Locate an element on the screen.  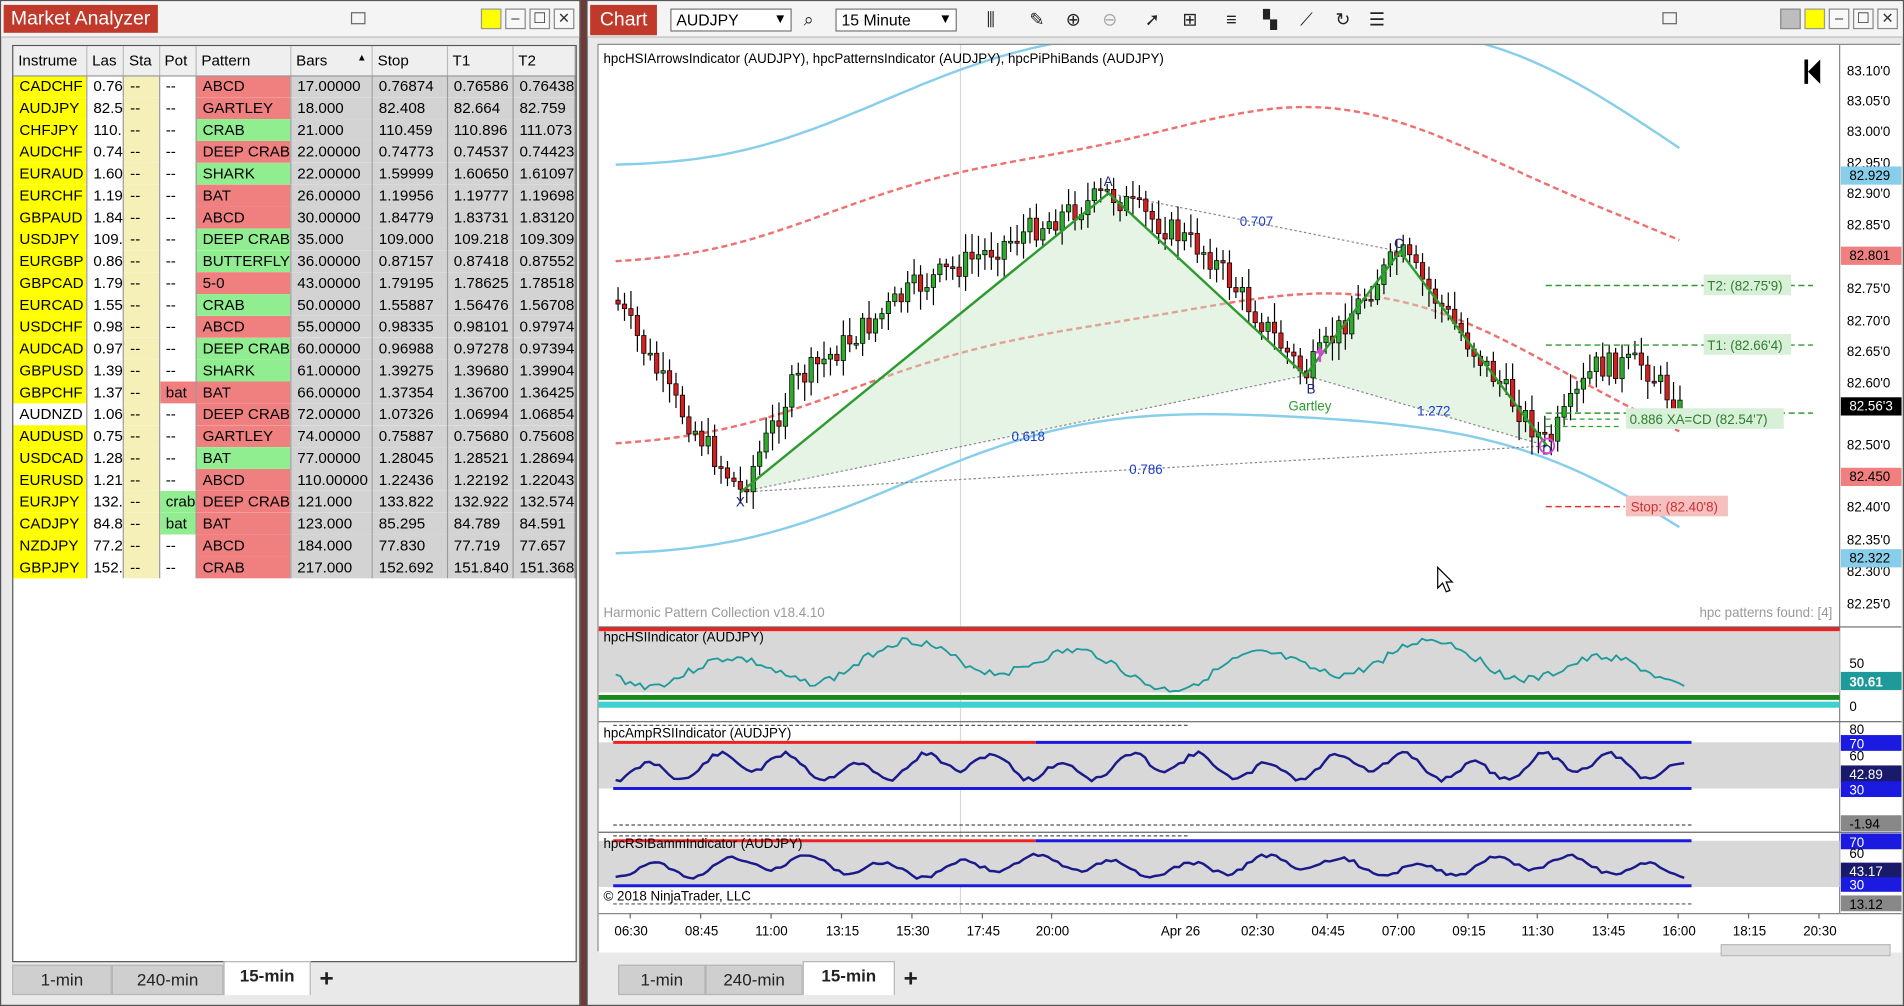
column-header-last: Las is located at coordinates (105, 61).